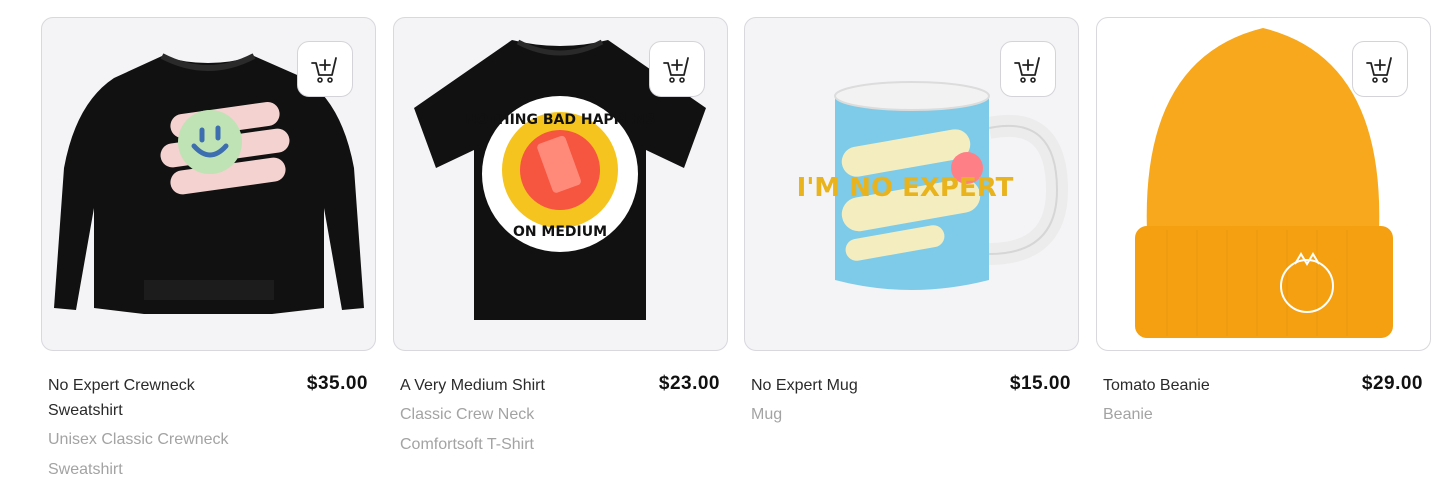  What do you see at coordinates (905, 188) in the screenshot?
I see `mug-graphic-text: I'M NO EXPERT` at bounding box center [905, 188].